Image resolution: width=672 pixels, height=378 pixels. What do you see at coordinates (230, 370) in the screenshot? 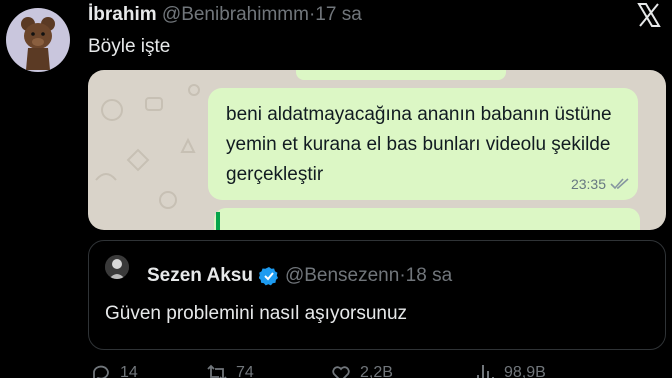
I see `repost-button: 74` at bounding box center [230, 370].